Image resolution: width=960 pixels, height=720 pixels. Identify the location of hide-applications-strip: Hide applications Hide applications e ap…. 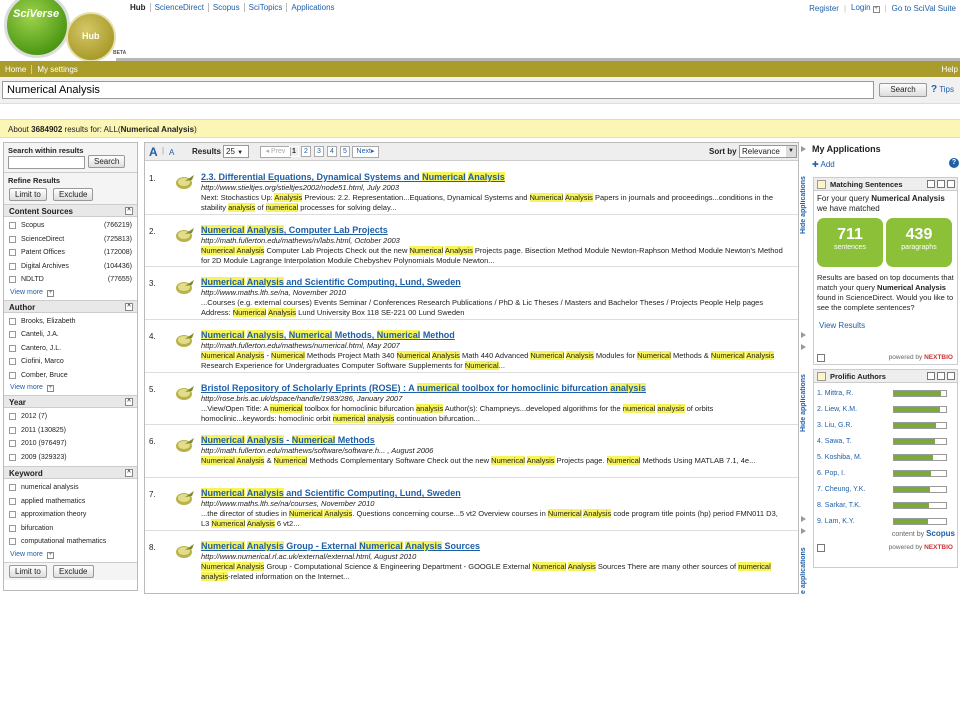
(805, 369).